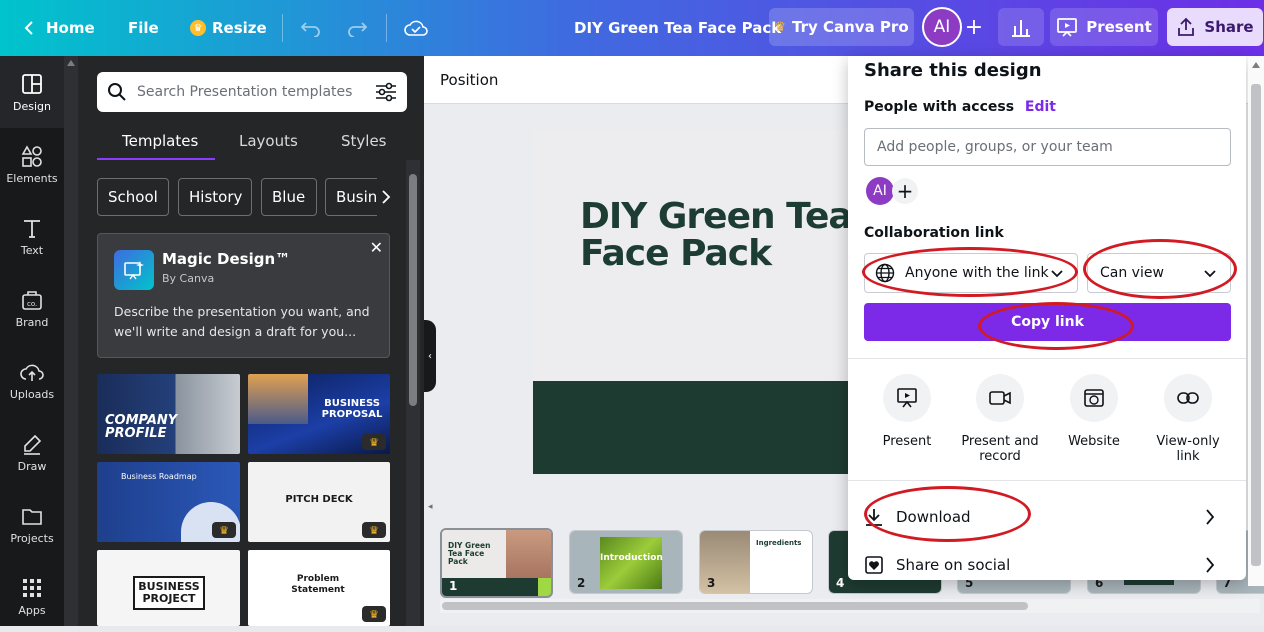 This screenshot has width=1264, height=632. I want to click on template-thumbnail: BUSINESS PROJECT, so click(168, 588).